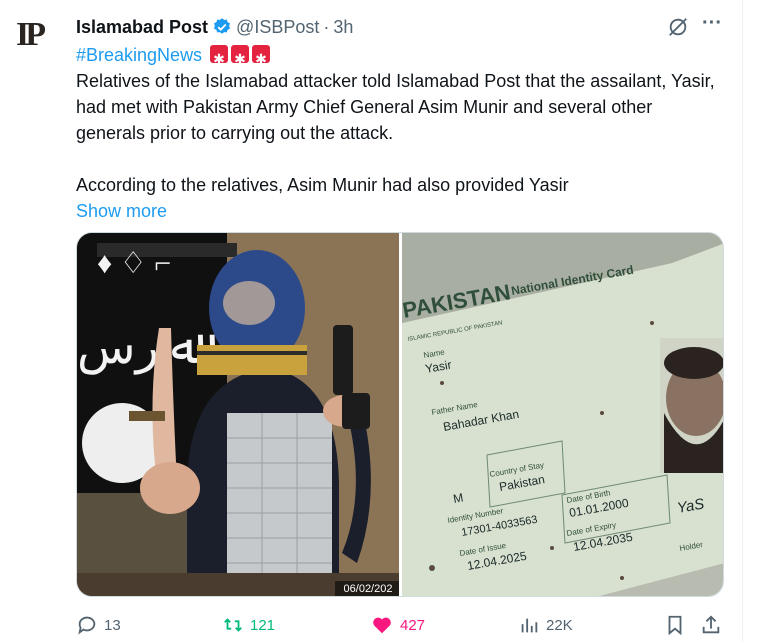 The width and height of the screenshot is (772, 642). Describe the element at coordinates (712, 25) in the screenshot. I see `more-options-icon: ···` at that location.